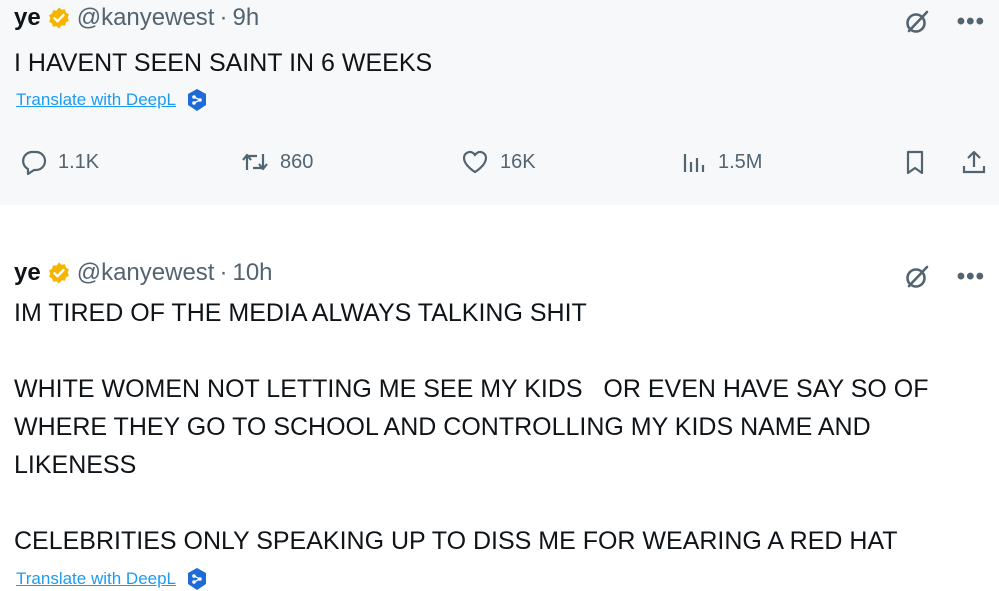  Describe the element at coordinates (475, 162) in the screenshot. I see `like-icon` at that location.